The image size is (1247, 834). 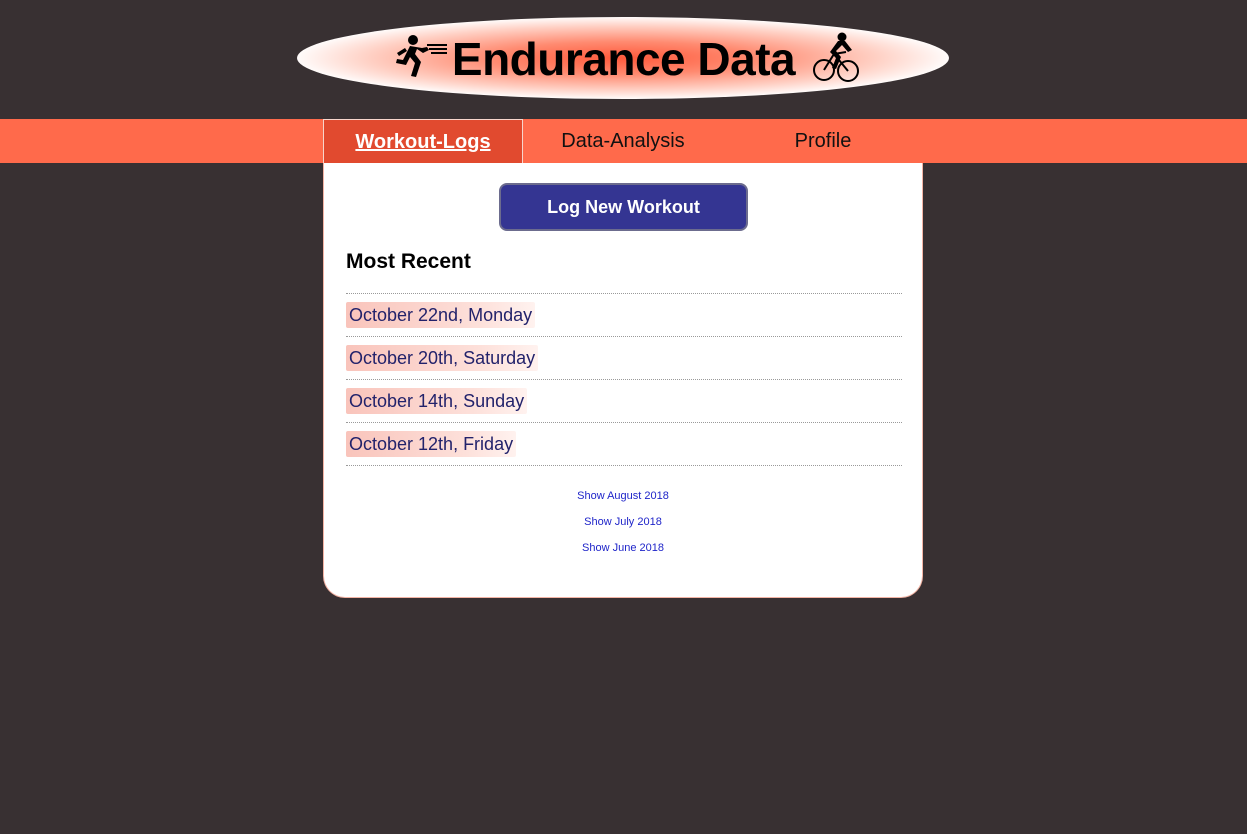 I want to click on log-new-workout-button: Log New Workout, so click(x=623, y=207).